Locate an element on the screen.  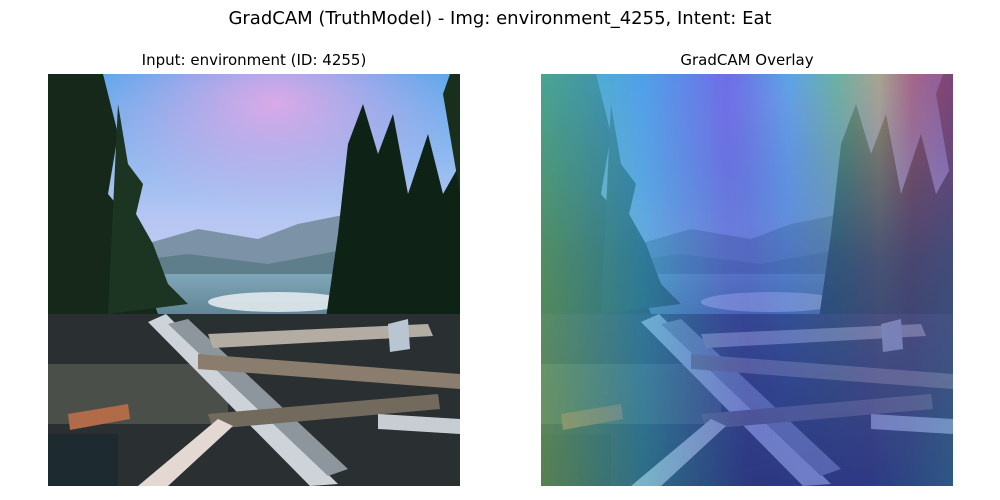
gradcam-overlay-title: GradCAM Overlay is located at coordinates (747, 60).